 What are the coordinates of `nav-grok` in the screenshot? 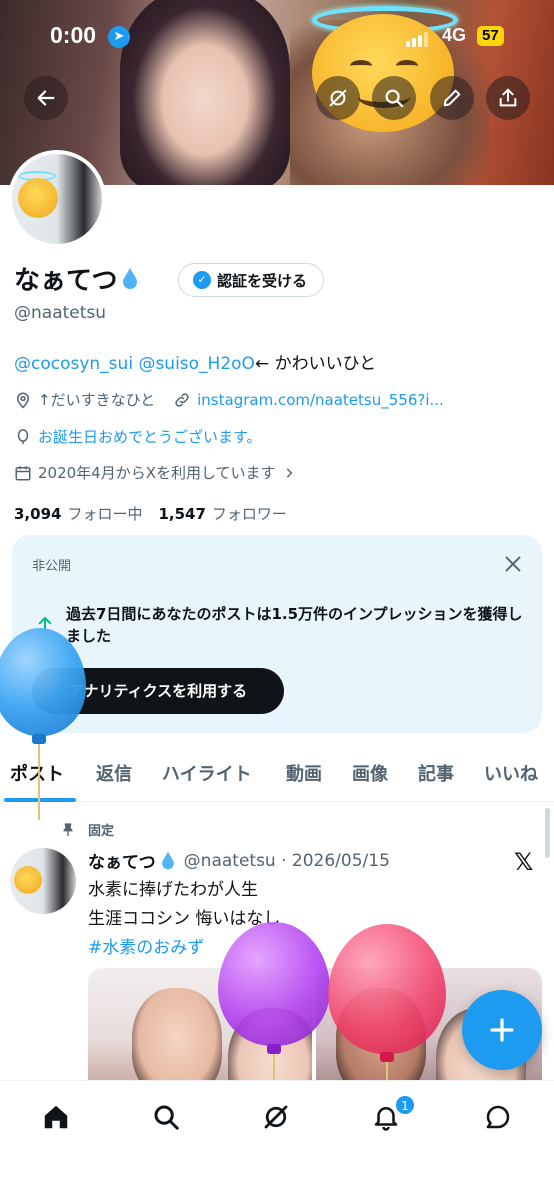 It's located at (276, 1117).